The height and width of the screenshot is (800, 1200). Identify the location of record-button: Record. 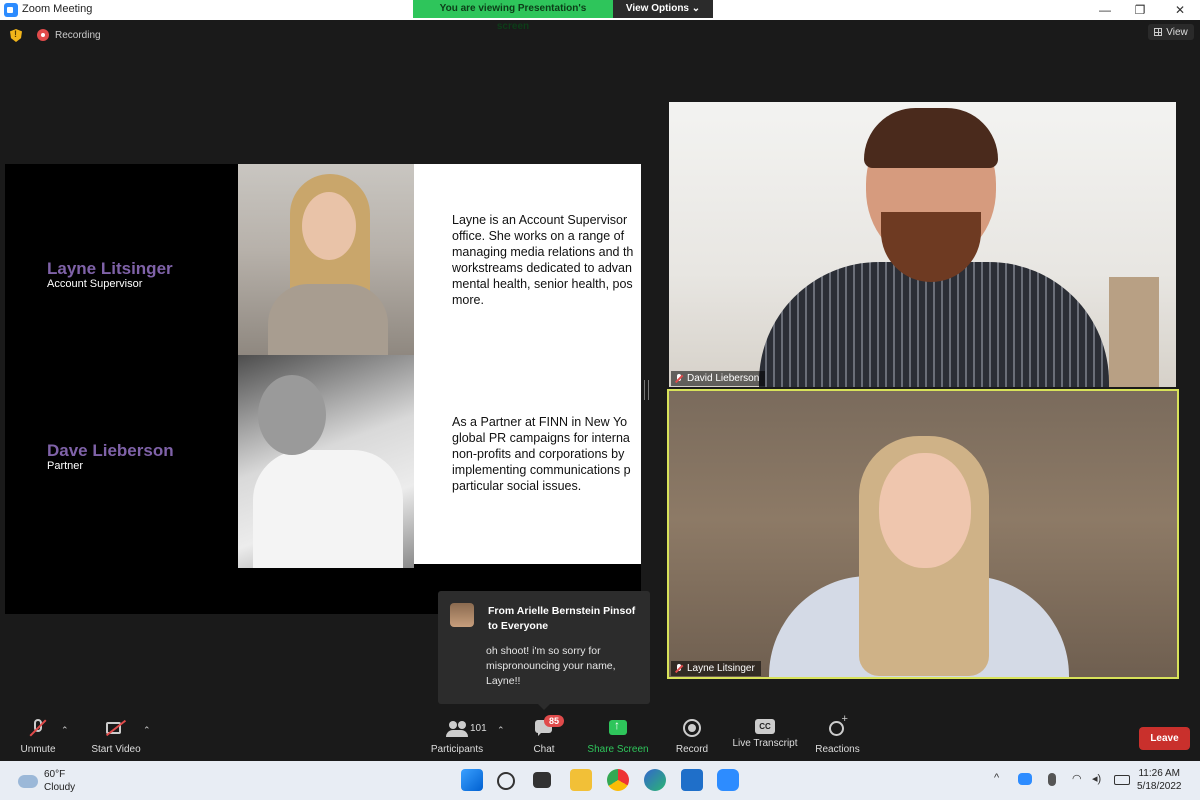
(692, 737).